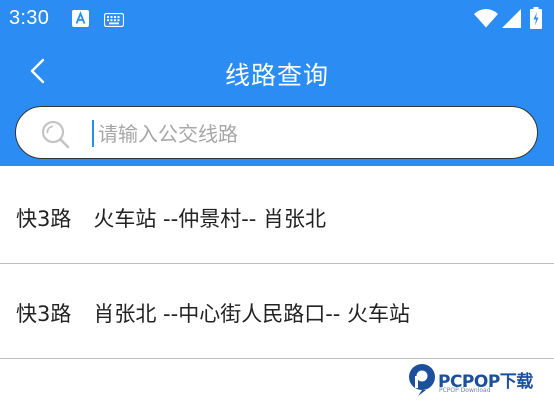  Describe the element at coordinates (80, 20) in the screenshot. I see `a-notification-icon` at that location.